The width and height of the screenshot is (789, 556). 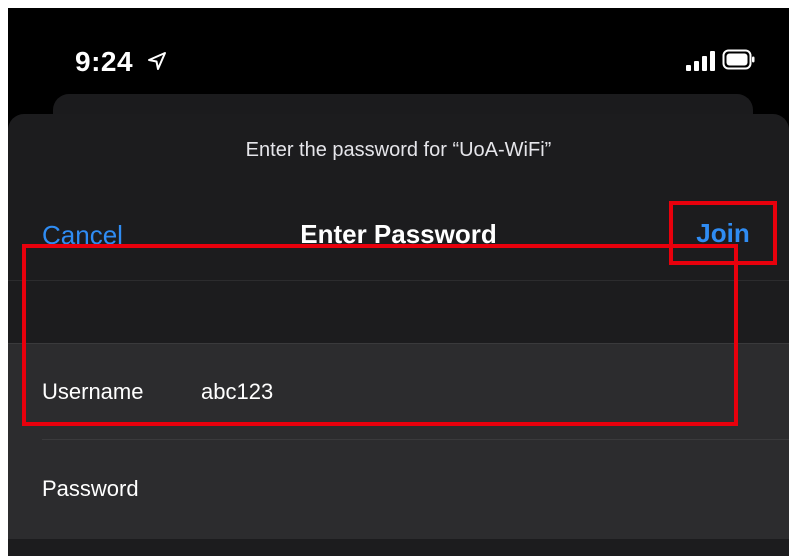 I want to click on signal-bars-icon, so click(x=700, y=61).